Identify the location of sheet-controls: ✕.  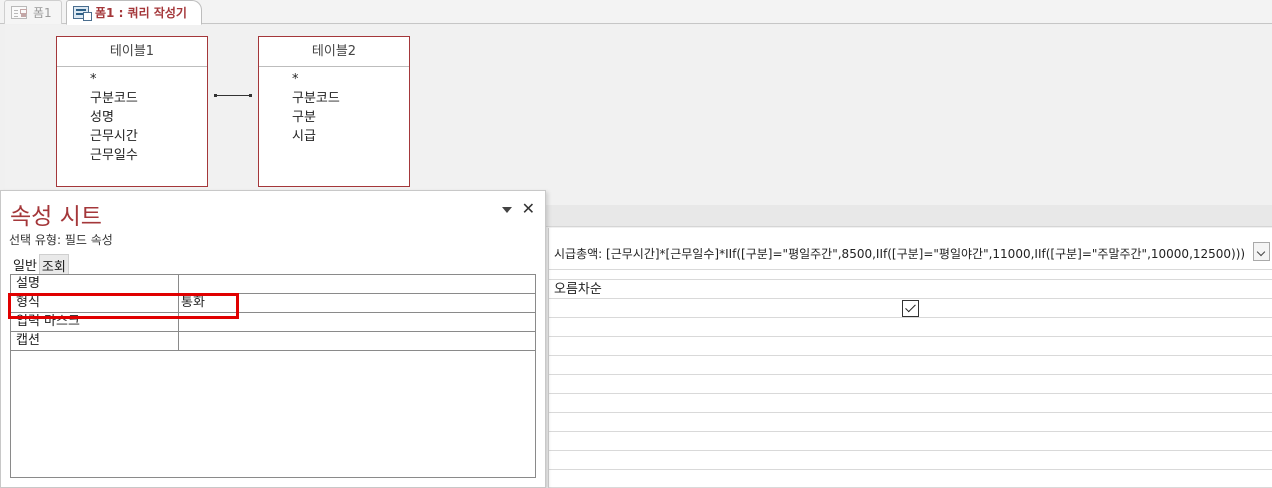
(518, 209).